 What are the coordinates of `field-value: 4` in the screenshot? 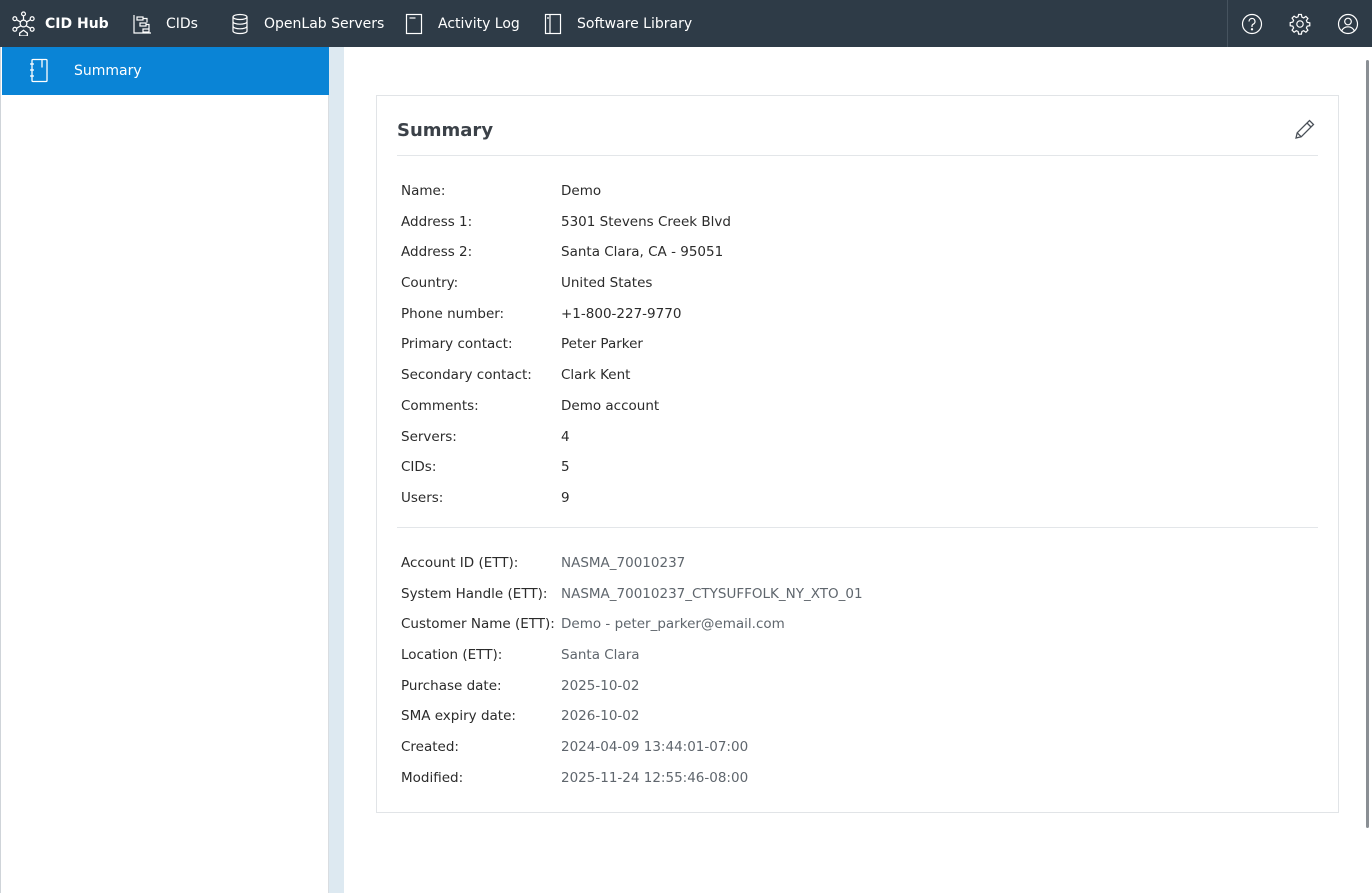 It's located at (565, 436).